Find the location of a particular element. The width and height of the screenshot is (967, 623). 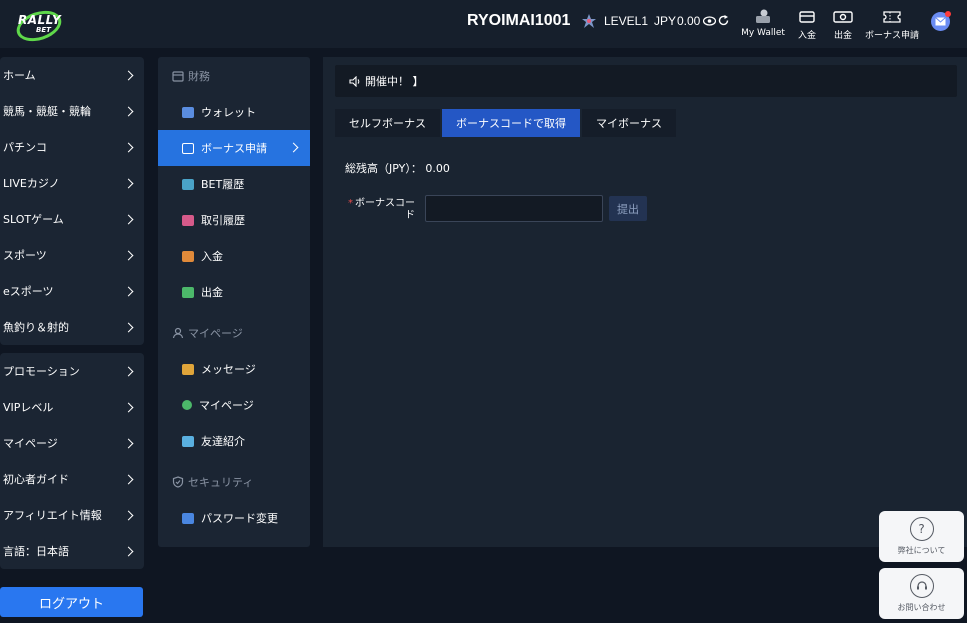

contact-button: お問い合わせ is located at coordinates (921, 593).